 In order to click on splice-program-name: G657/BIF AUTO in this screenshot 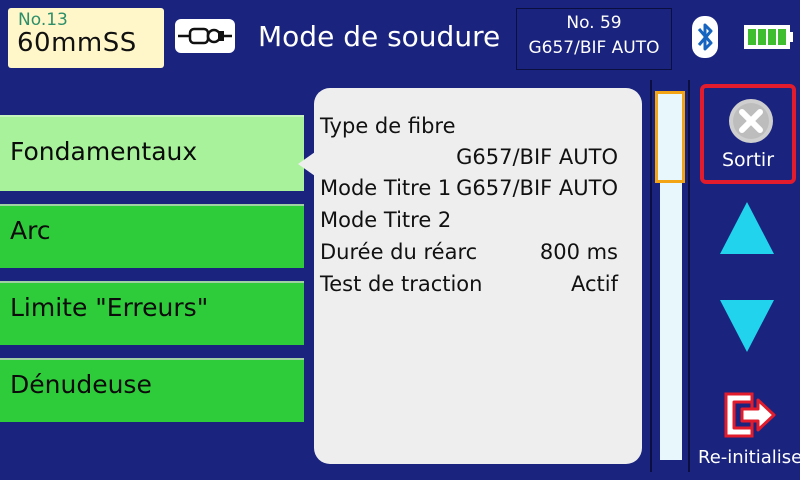, I will do `click(594, 48)`.